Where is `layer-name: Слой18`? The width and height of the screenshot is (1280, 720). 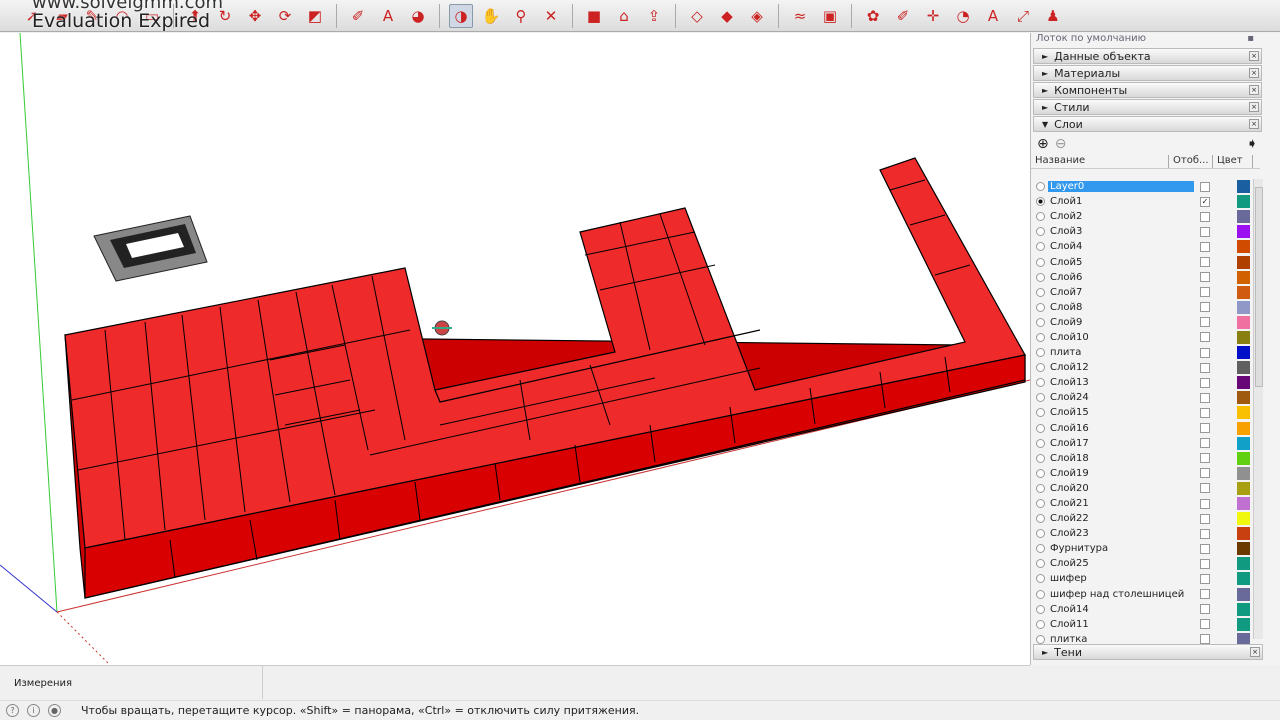
layer-name: Слой18 is located at coordinates (1121, 458).